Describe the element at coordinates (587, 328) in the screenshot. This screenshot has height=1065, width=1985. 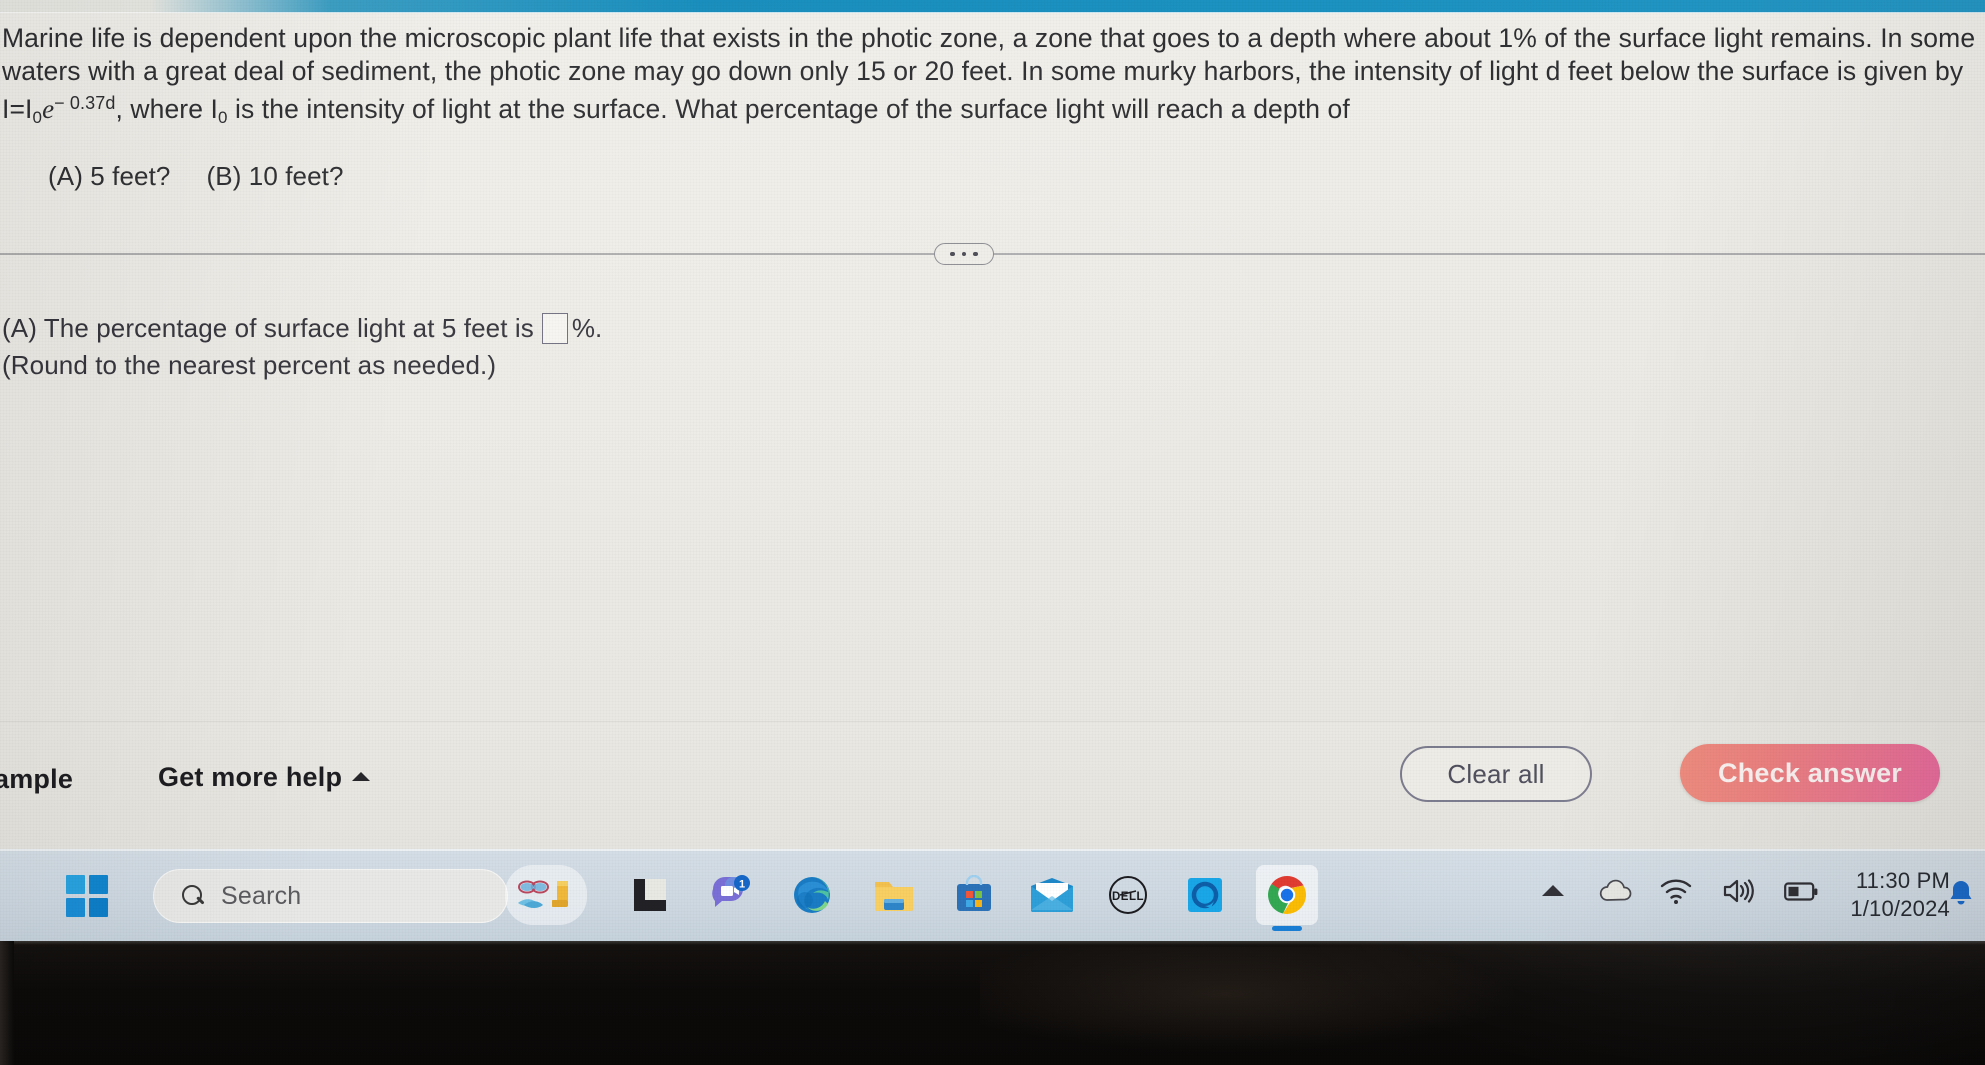
I see `answer-suffix-text: %.` at that location.